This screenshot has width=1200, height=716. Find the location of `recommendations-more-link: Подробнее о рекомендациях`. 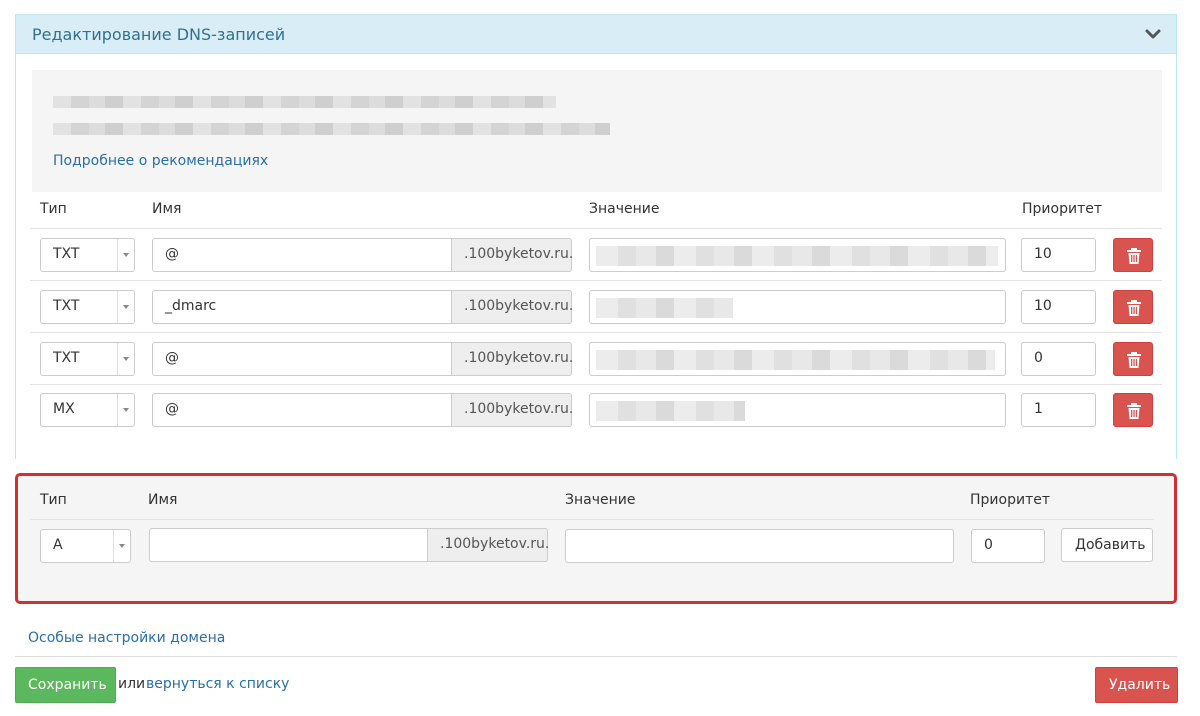

recommendations-more-link: Подробнее о рекомендациях is located at coordinates (160, 161).